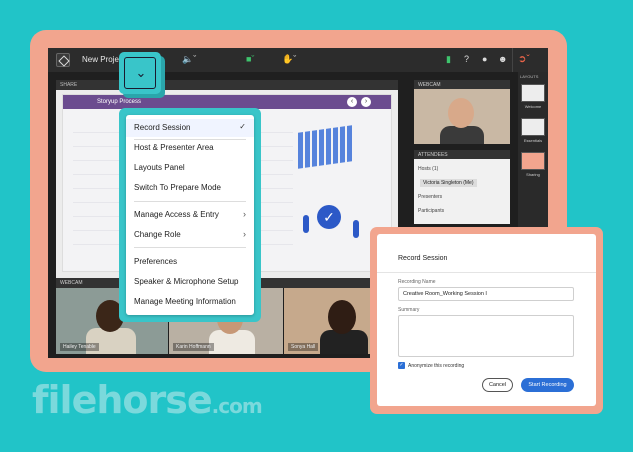 This screenshot has height=452, width=633. I want to click on watermark-tld: .com, so click(237, 406).